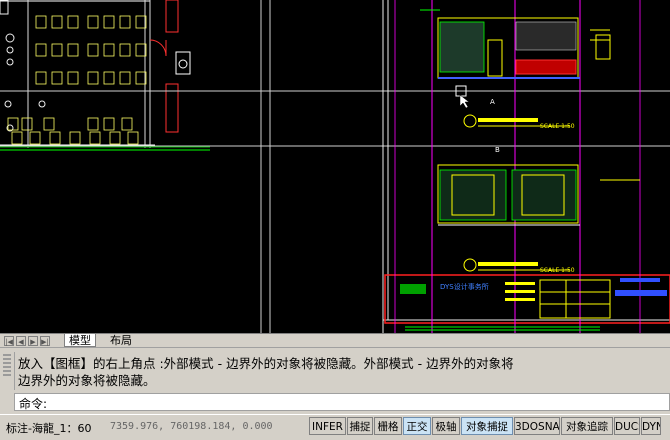 The width and height of the screenshot is (670, 440). I want to click on next-tab-arrow-icon: ▶, so click(33, 341).